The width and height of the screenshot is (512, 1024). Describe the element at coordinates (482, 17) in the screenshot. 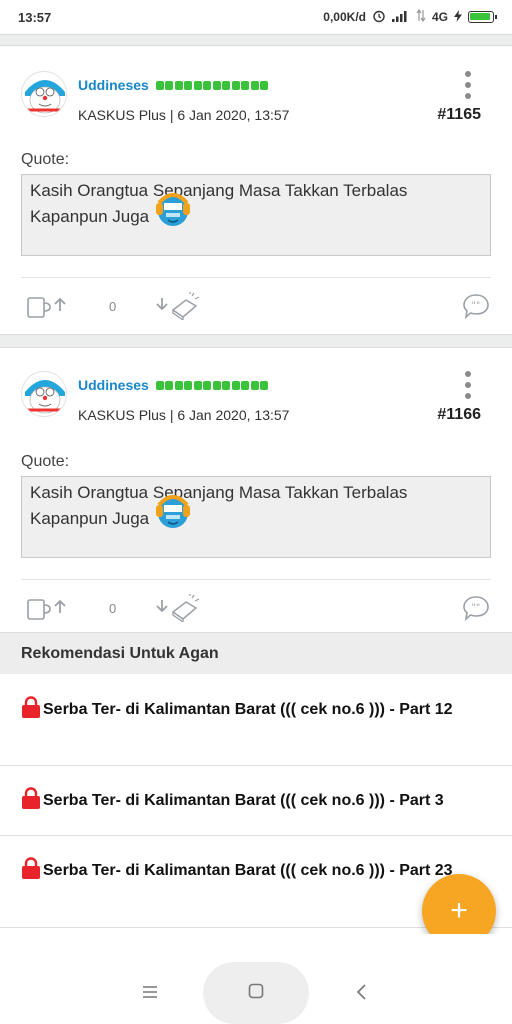

I see `battery-icon` at that location.